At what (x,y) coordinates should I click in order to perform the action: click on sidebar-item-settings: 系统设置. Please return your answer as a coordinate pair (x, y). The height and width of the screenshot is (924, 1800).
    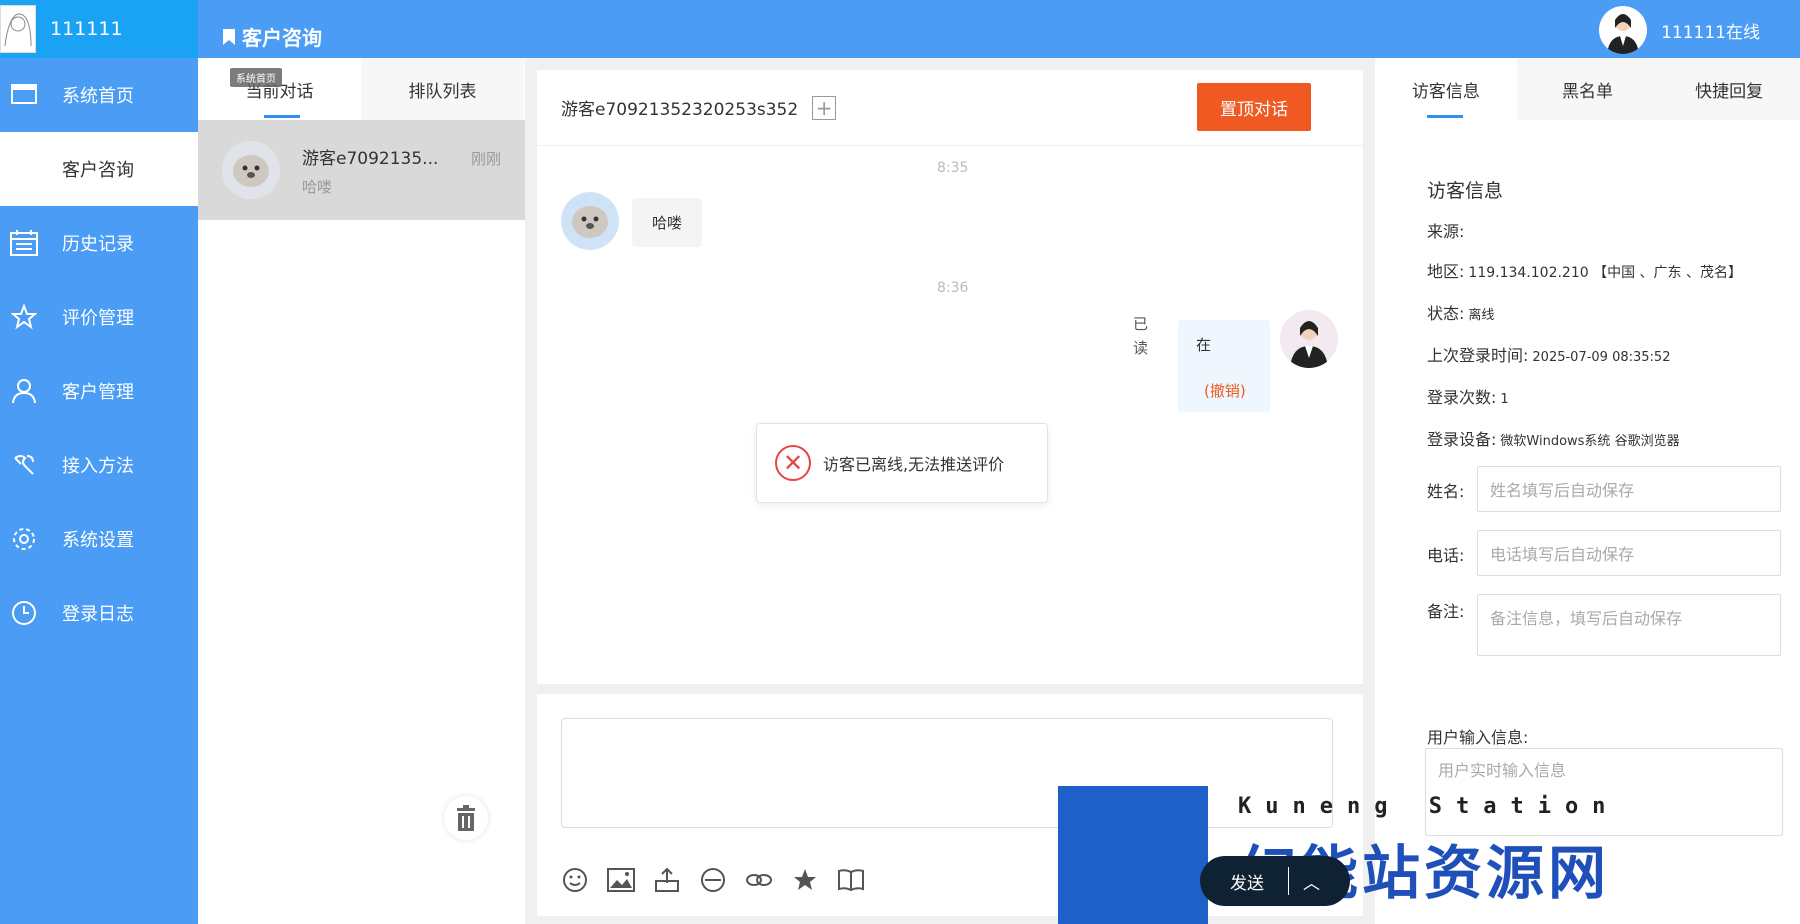
    Looking at the image, I should click on (99, 539).